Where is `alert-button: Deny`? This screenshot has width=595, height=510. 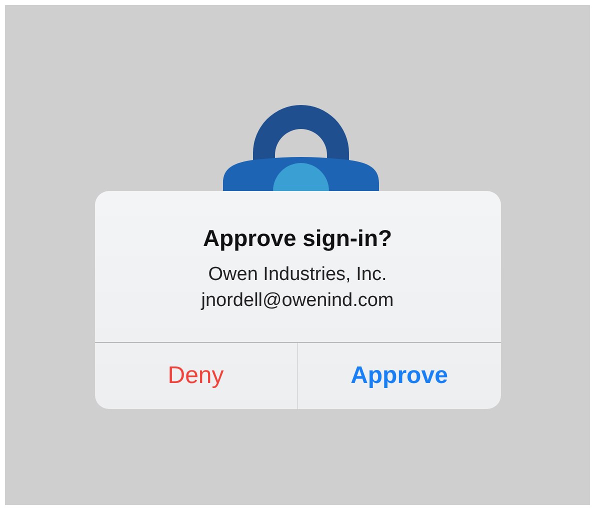
alert-button: Deny is located at coordinates (195, 376).